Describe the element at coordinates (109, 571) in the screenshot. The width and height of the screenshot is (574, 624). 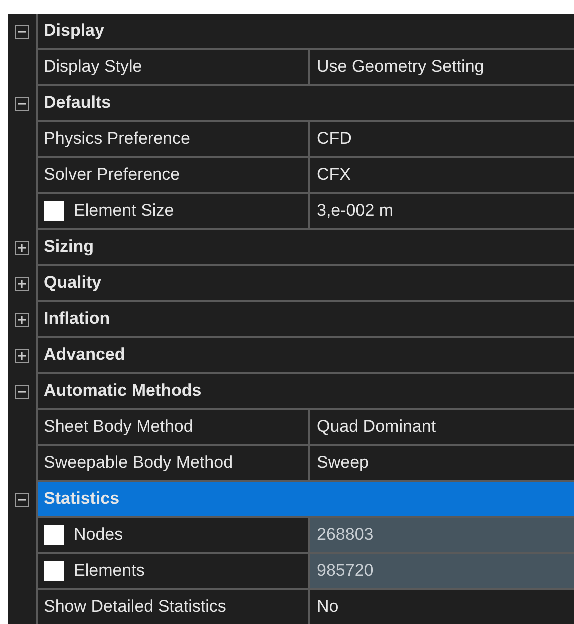
I see `property-name: Elements` at that location.